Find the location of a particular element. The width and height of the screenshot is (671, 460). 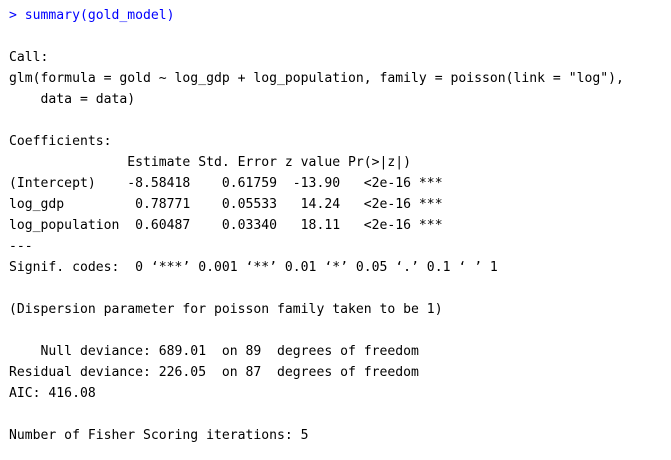

console-output-line: Estimate Std. Error z value Pr(>|z|) is located at coordinates (226, 162).